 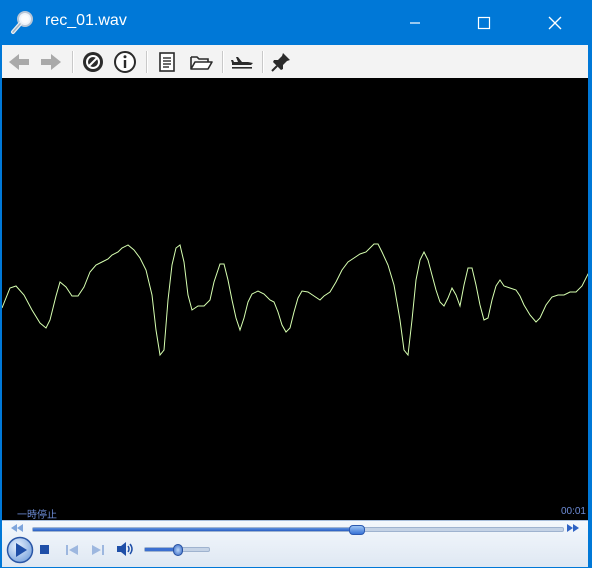 I want to click on volume-slider, so click(x=177, y=550).